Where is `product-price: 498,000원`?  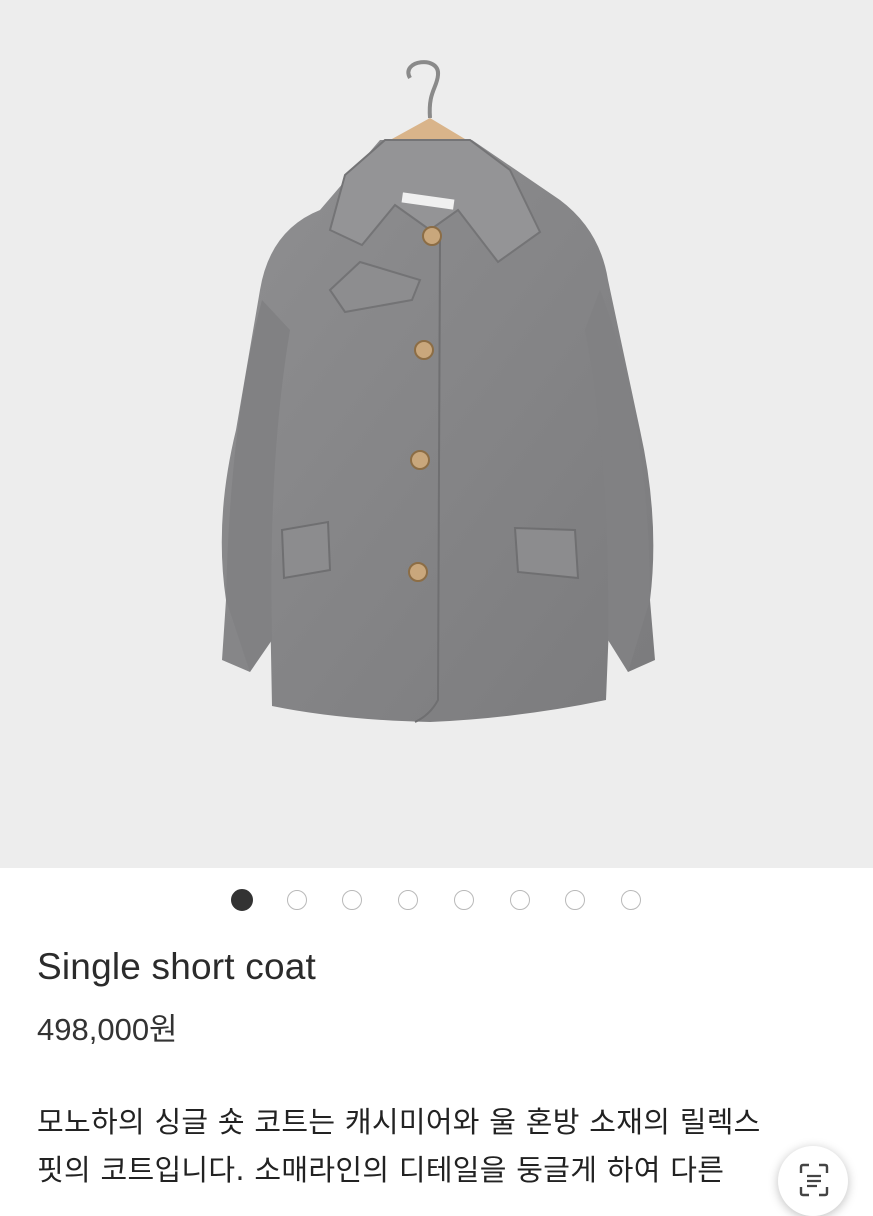 product-price: 498,000원 is located at coordinates (107, 1029).